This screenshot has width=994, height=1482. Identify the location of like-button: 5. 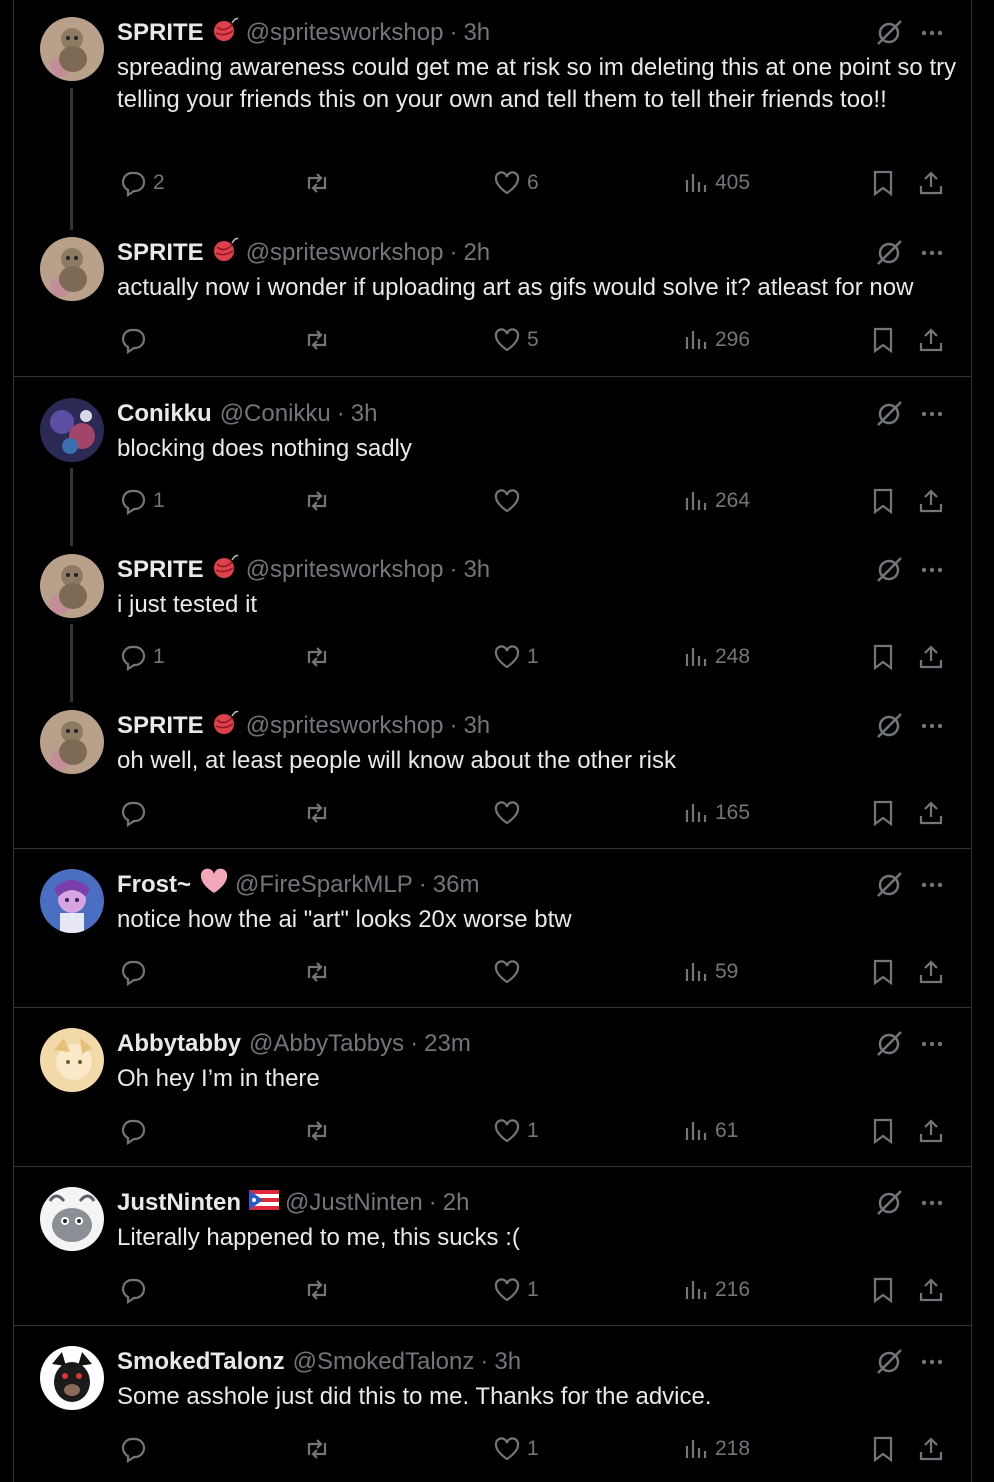
(516, 340).